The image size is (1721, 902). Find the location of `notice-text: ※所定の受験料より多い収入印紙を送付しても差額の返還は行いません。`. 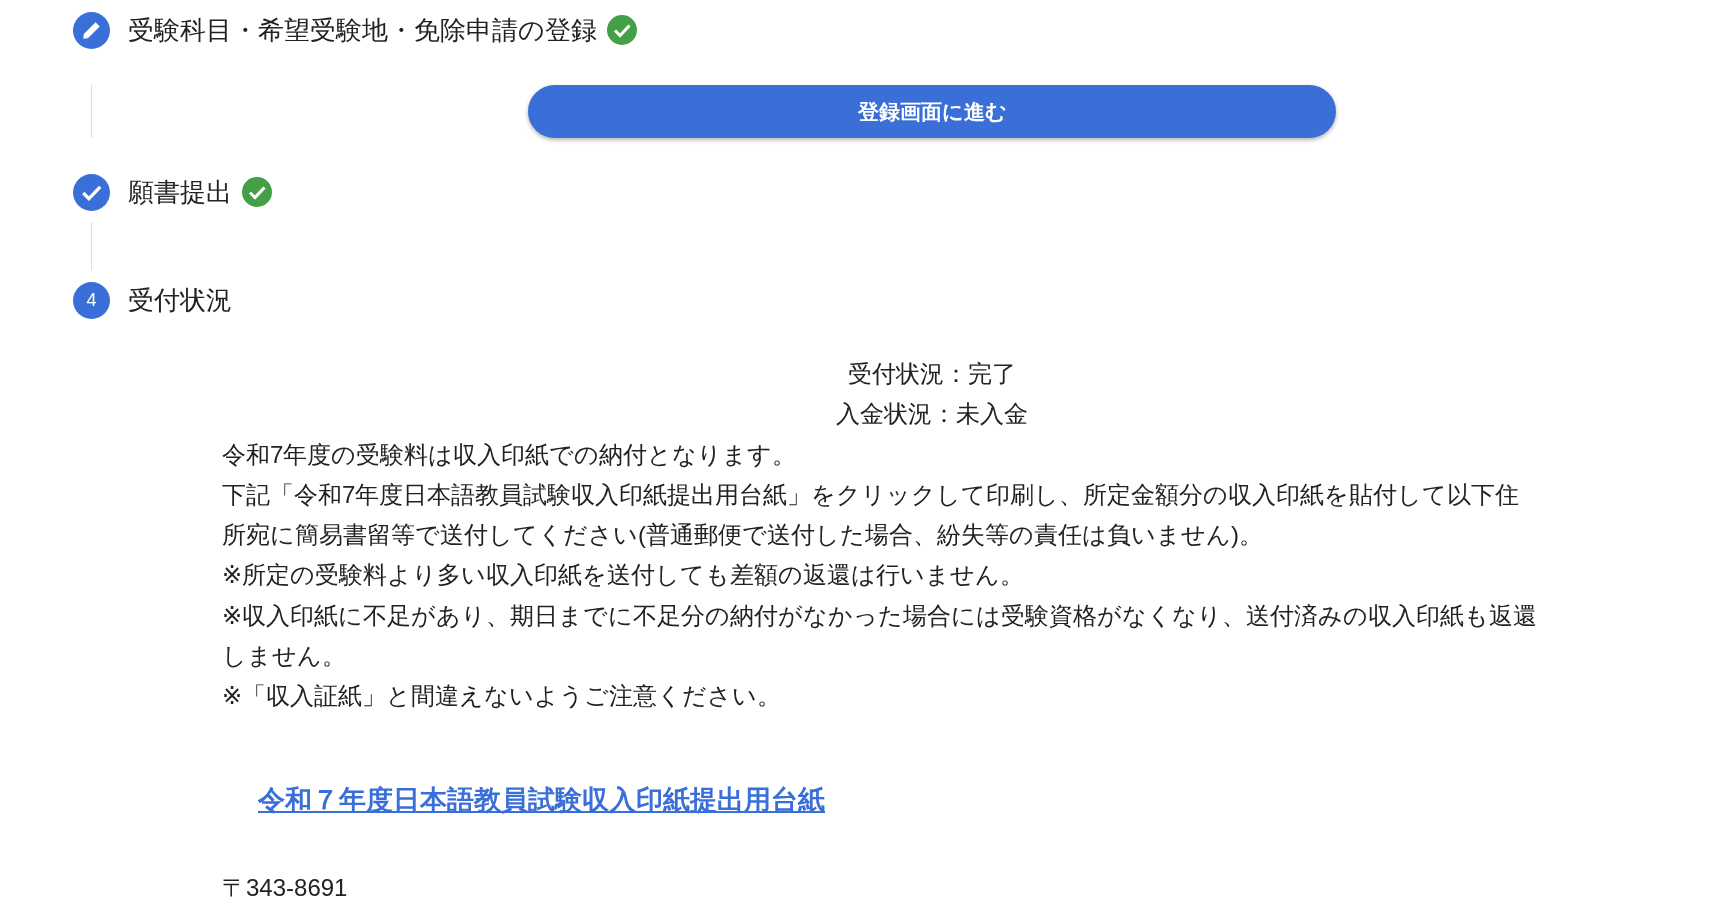

notice-text: ※所定の受験料より多い収入印紙を送付しても差額の返還は行いません。 is located at coordinates (624, 575).